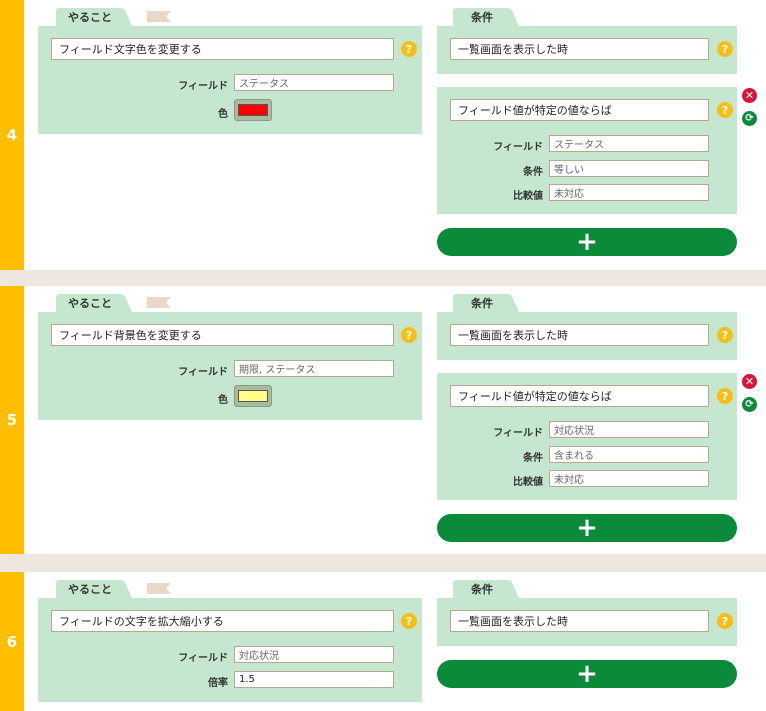 The image size is (766, 711). I want to click on action-select: フィールドの文字を拡大縮小する, so click(222, 621).